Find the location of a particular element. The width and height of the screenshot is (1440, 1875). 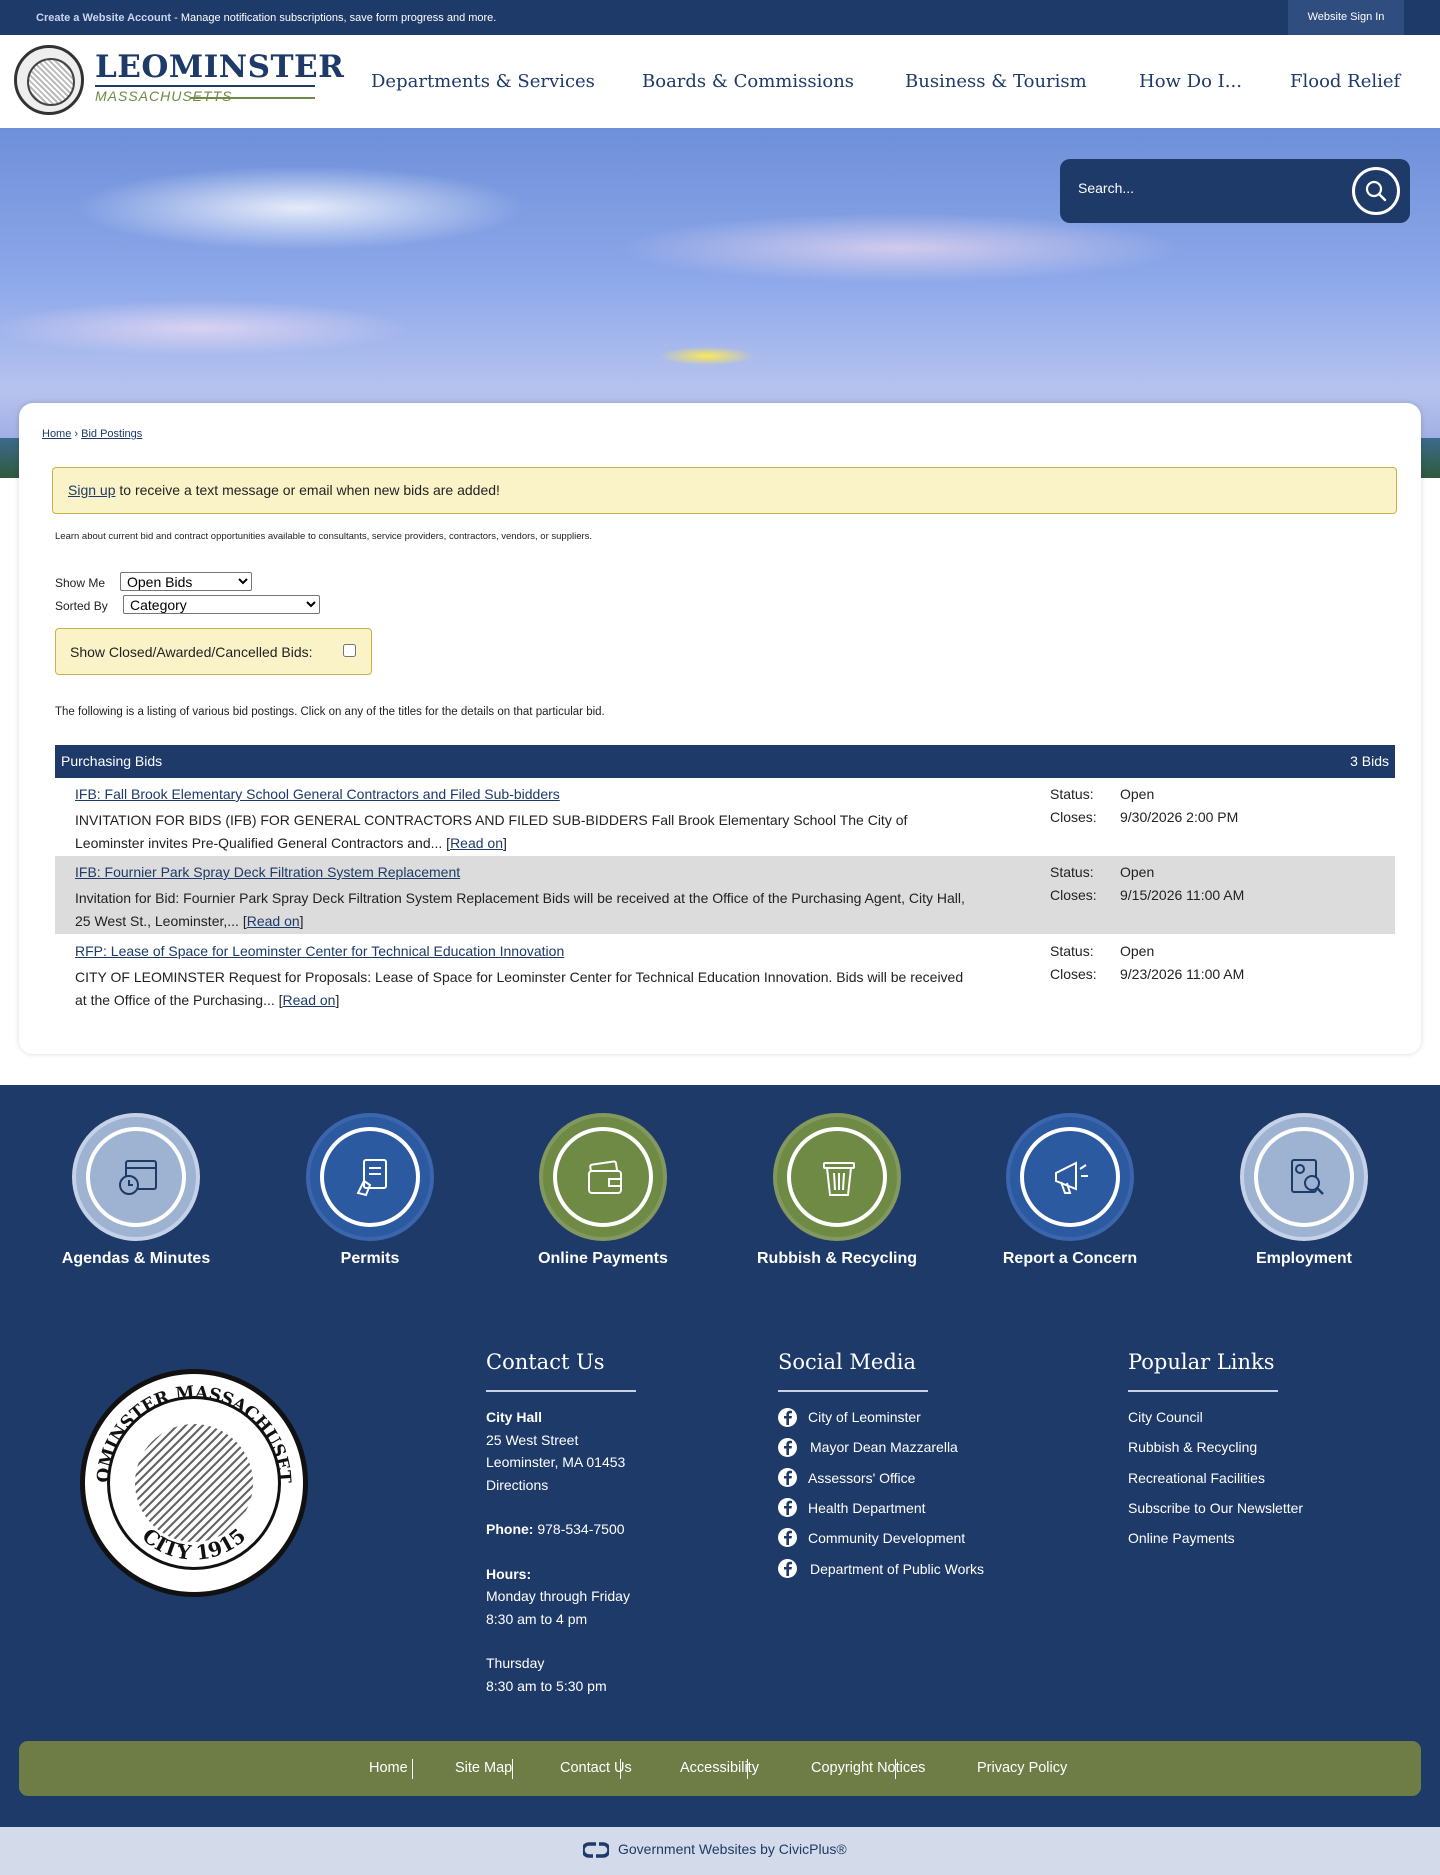

search-input is located at coordinates (1208, 188).